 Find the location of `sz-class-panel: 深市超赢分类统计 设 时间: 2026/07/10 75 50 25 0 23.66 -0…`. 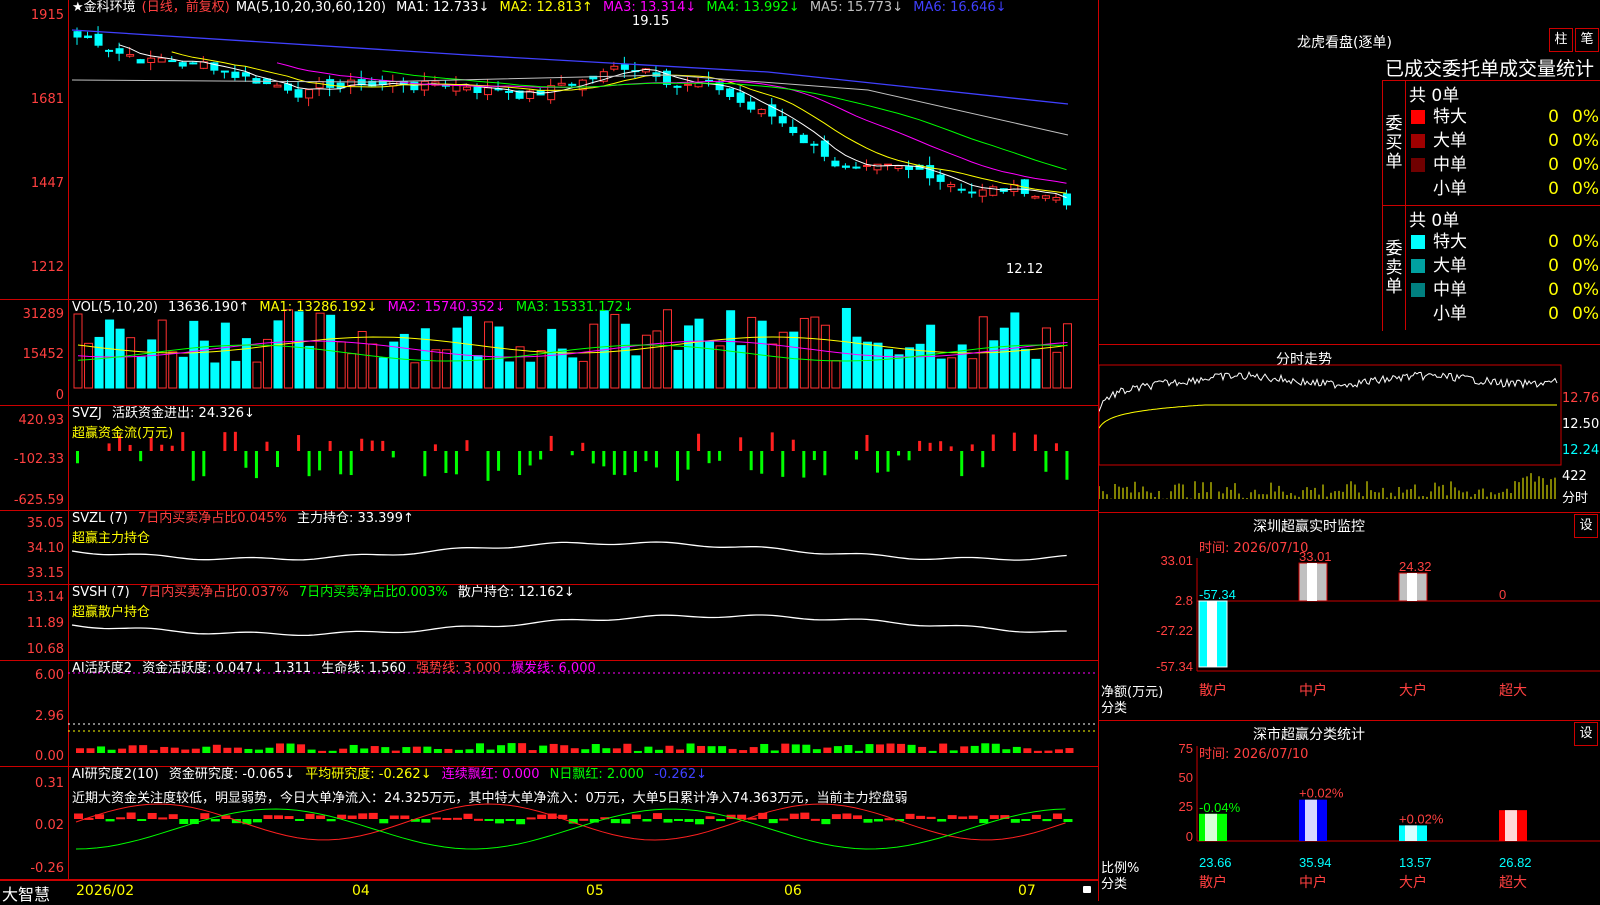

sz-class-panel: 深市超赢分类统计 设 时间: 2026/07/10 75 50 25 0 23.66 -0… is located at coordinates (1349, 810).